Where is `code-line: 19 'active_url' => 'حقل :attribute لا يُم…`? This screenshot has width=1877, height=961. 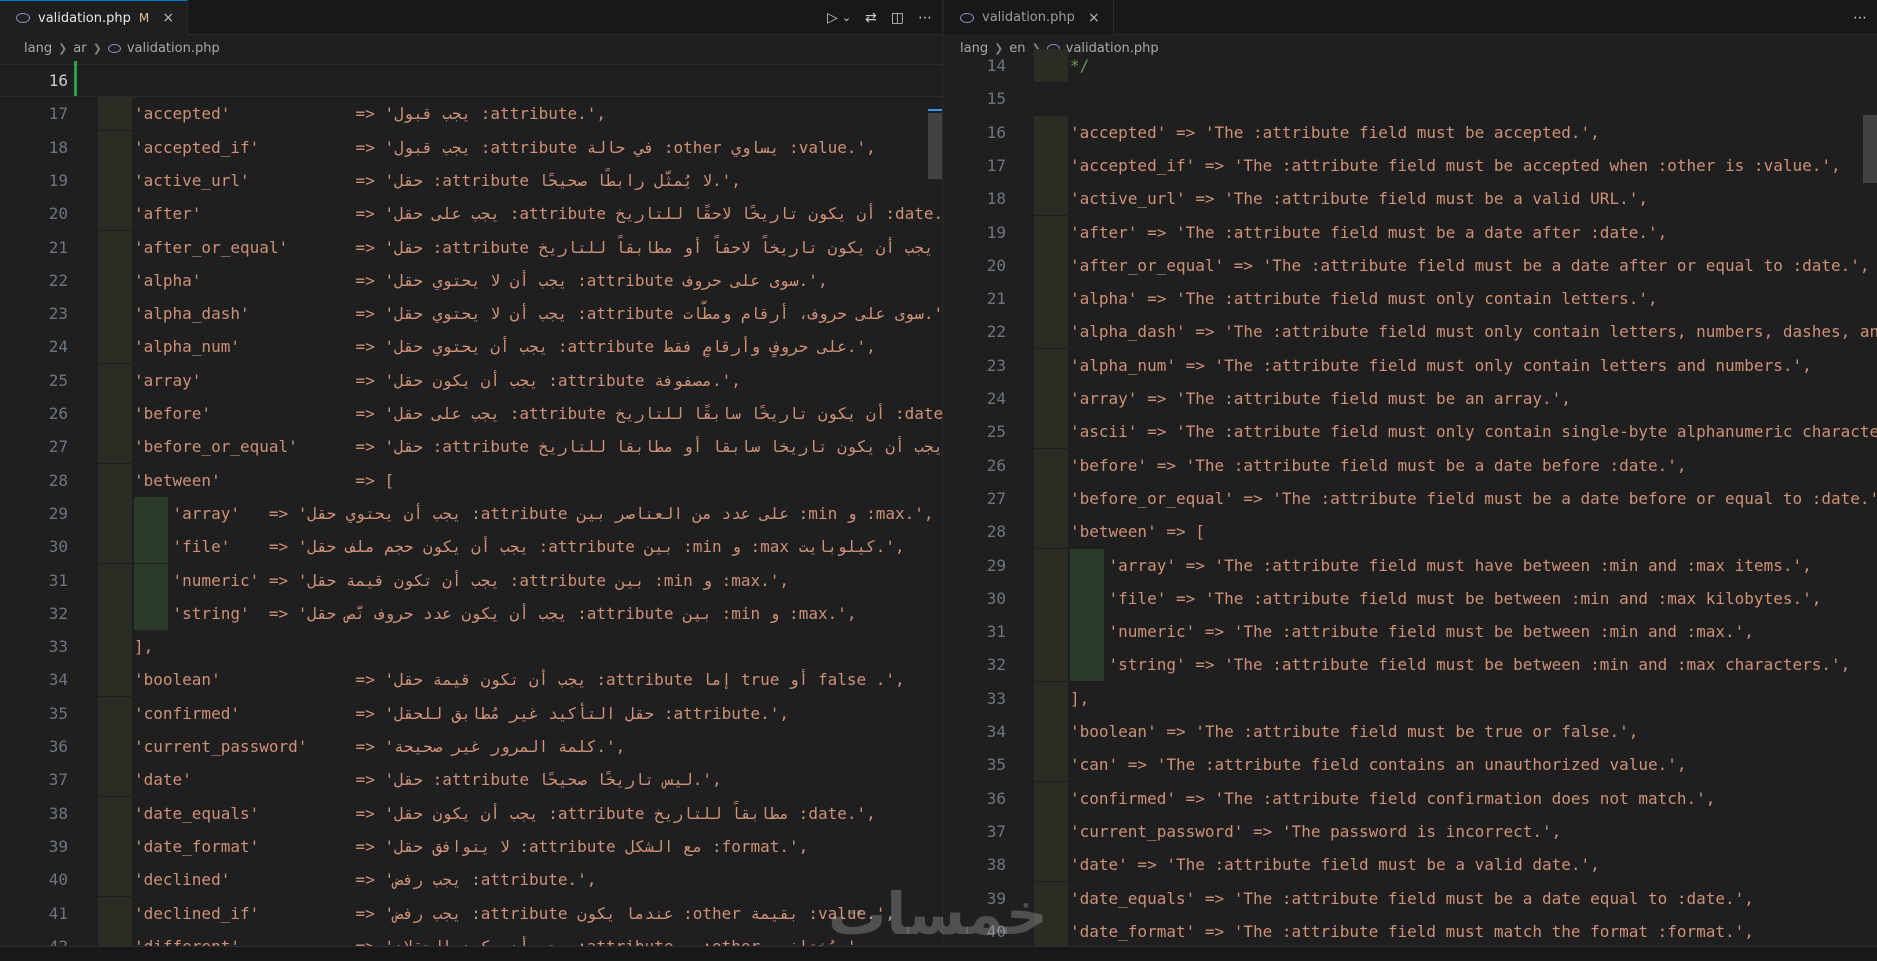
code-line: 19 'active_url' => 'حقل :attribute لا يُم… is located at coordinates (471, 180).